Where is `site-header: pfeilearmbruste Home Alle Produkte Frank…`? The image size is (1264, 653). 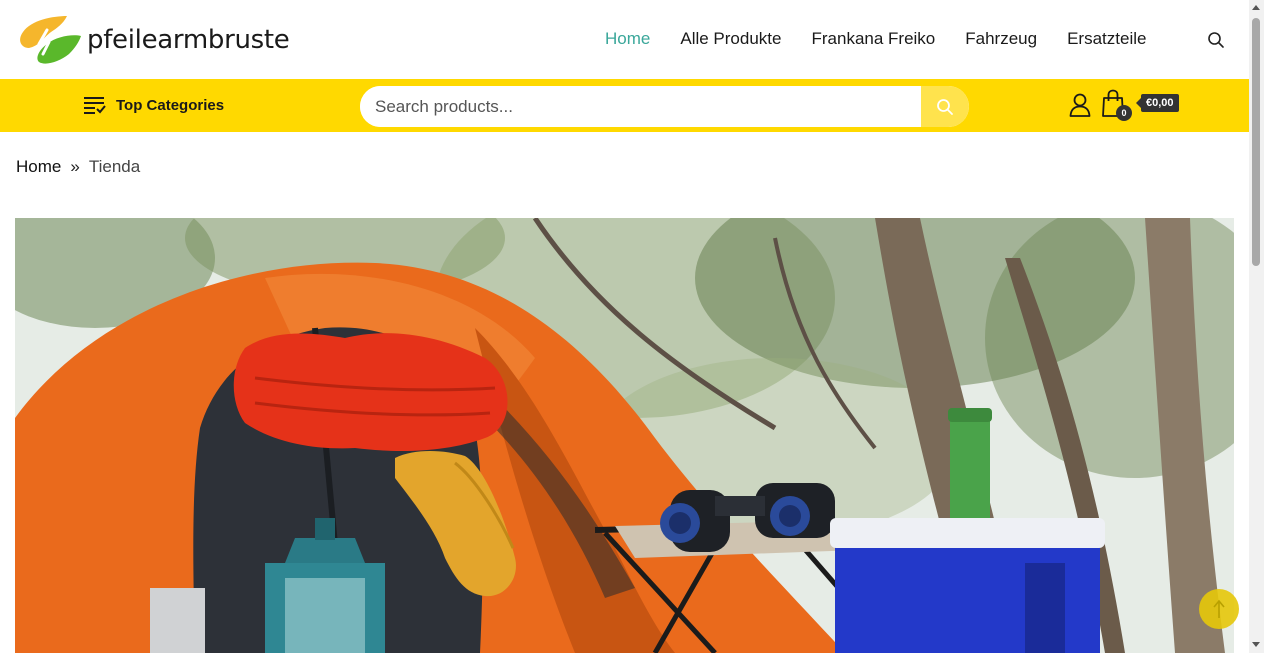 site-header: pfeilearmbruste Home Alle Produkte Frank… is located at coordinates (624, 39).